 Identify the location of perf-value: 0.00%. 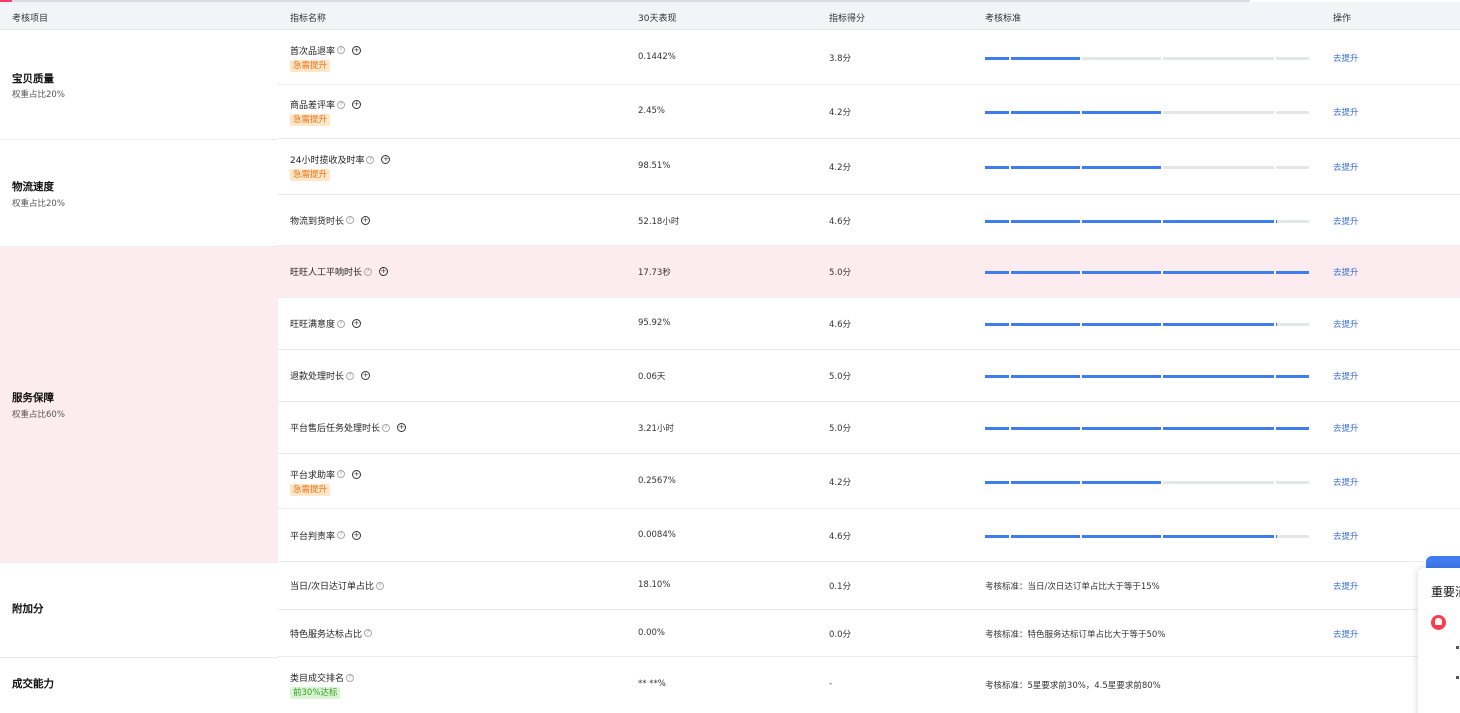
(652, 632).